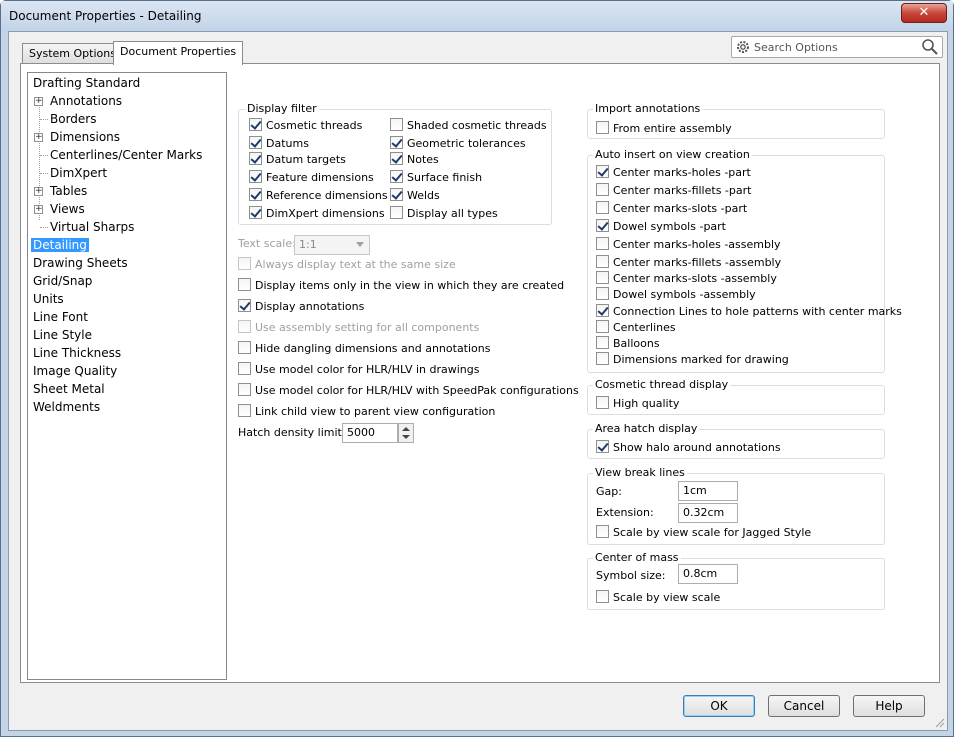  What do you see at coordinates (804, 706) in the screenshot?
I see `cancel-button: Cancel` at bounding box center [804, 706].